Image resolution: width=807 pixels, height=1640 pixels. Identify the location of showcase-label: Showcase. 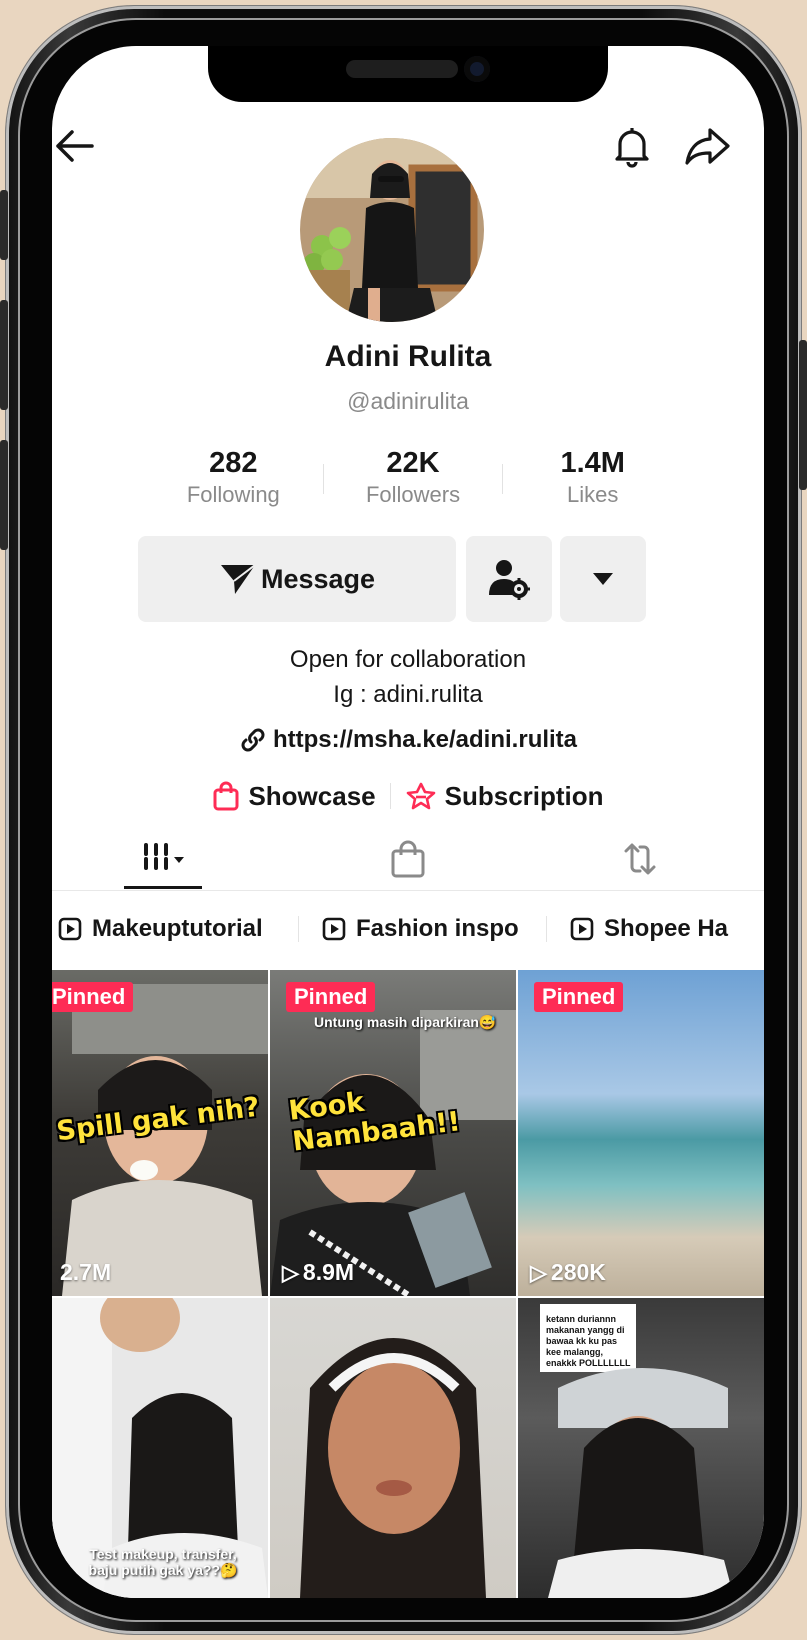
(312, 795).